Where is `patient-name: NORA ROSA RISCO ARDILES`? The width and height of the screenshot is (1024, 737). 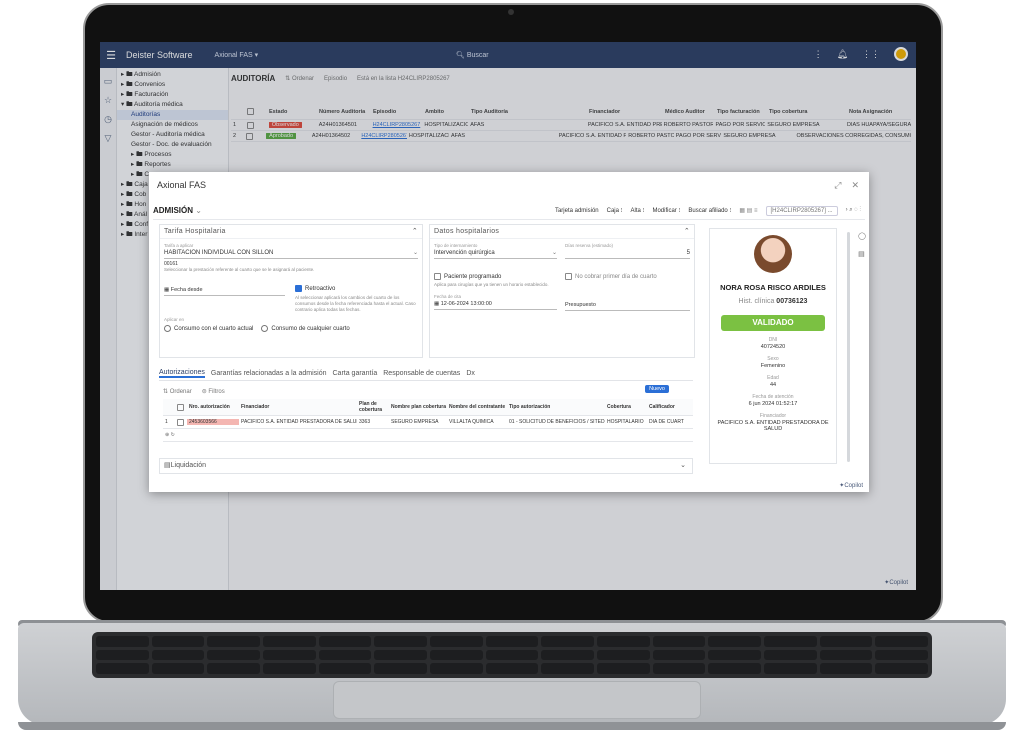
patient-name: NORA ROSA RISCO ARDILES is located at coordinates (773, 287).